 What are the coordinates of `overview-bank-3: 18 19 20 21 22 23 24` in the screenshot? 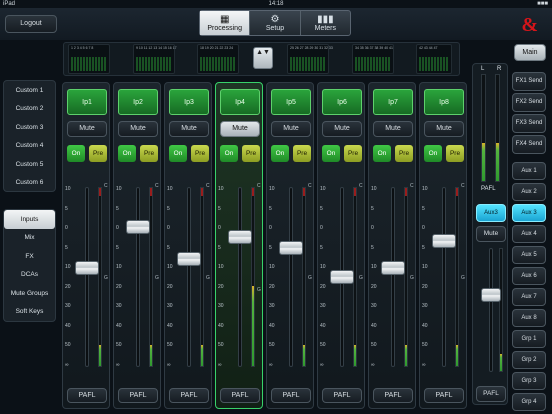 It's located at (218, 59).